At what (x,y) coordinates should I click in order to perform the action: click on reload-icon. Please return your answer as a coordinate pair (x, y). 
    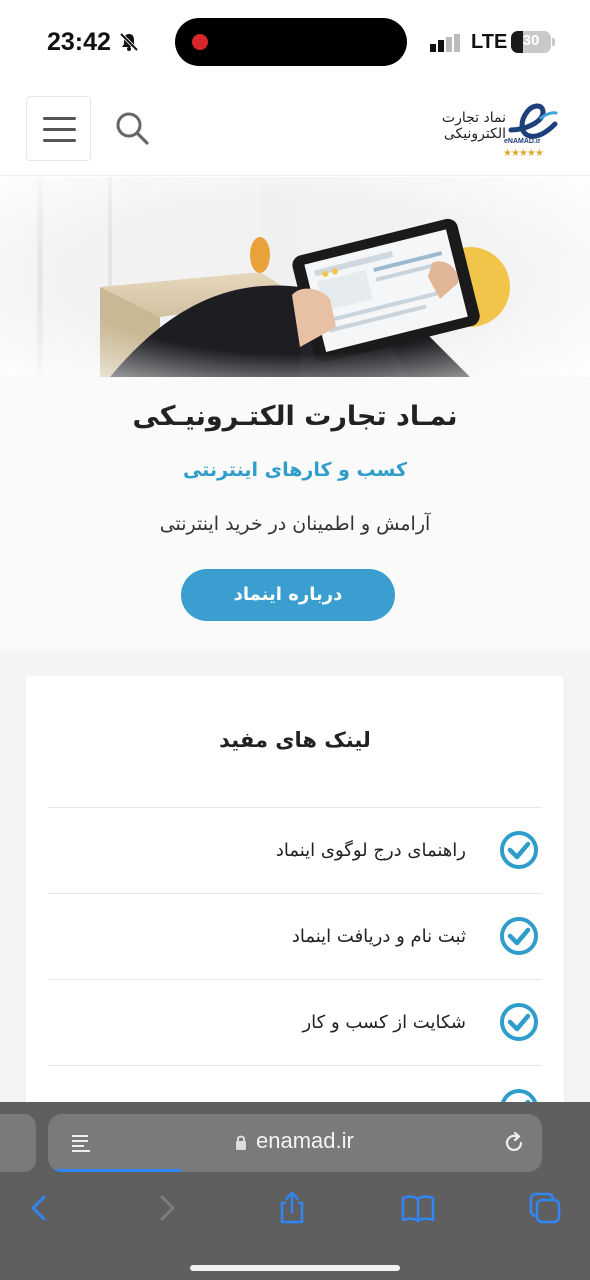
    Looking at the image, I should click on (514, 1143).